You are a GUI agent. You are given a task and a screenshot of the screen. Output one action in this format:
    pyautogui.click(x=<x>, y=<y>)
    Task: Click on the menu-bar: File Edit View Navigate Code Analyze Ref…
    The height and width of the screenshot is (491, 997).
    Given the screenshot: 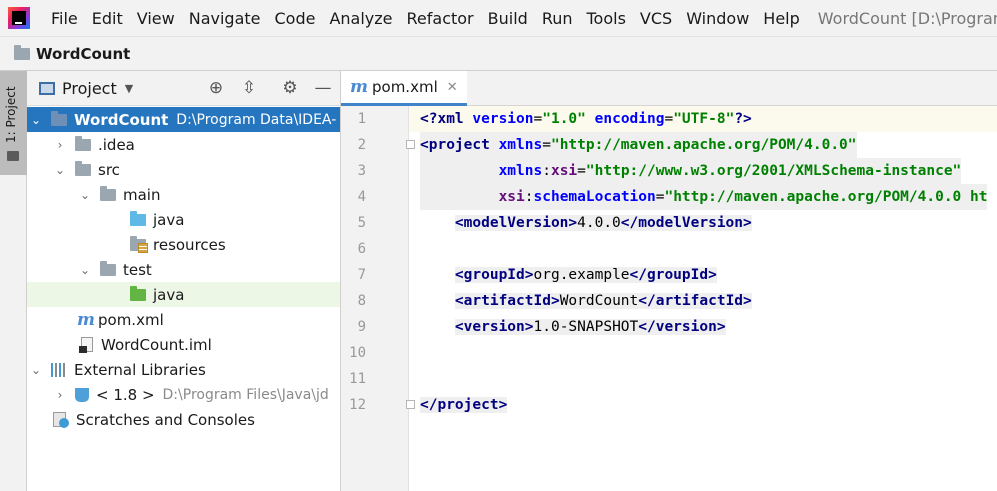 What is the action you would take?
    pyautogui.click(x=498, y=18)
    